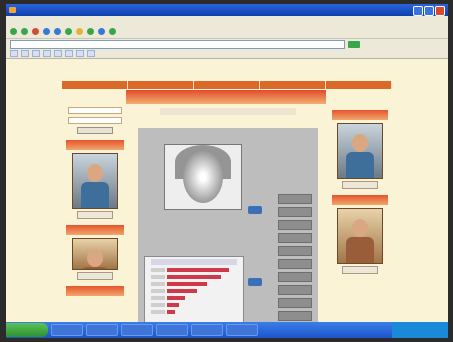 This screenshot has height=342, width=453. I want to click on browser-app-icon, so click(12, 10).